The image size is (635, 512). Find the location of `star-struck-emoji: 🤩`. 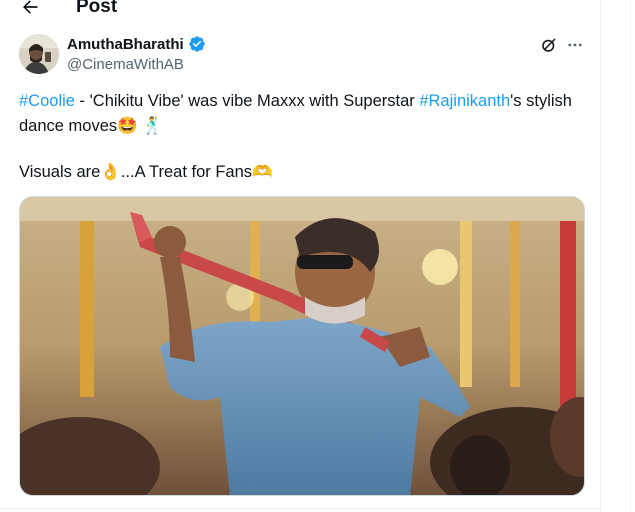

star-struck-emoji: 🤩 is located at coordinates (127, 126).